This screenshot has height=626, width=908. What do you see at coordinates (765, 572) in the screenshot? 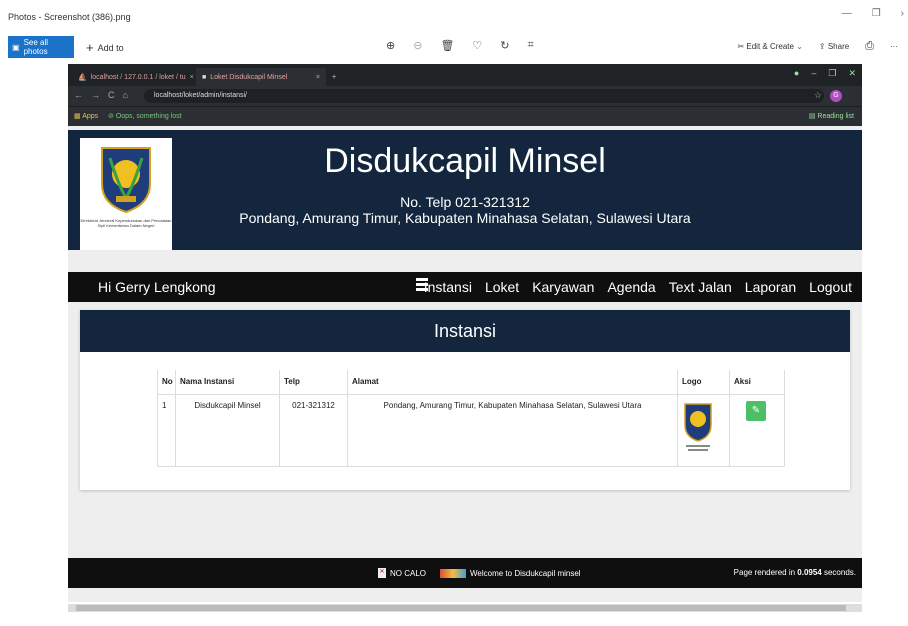
I see `render-prefix: Page rendered in` at bounding box center [765, 572].